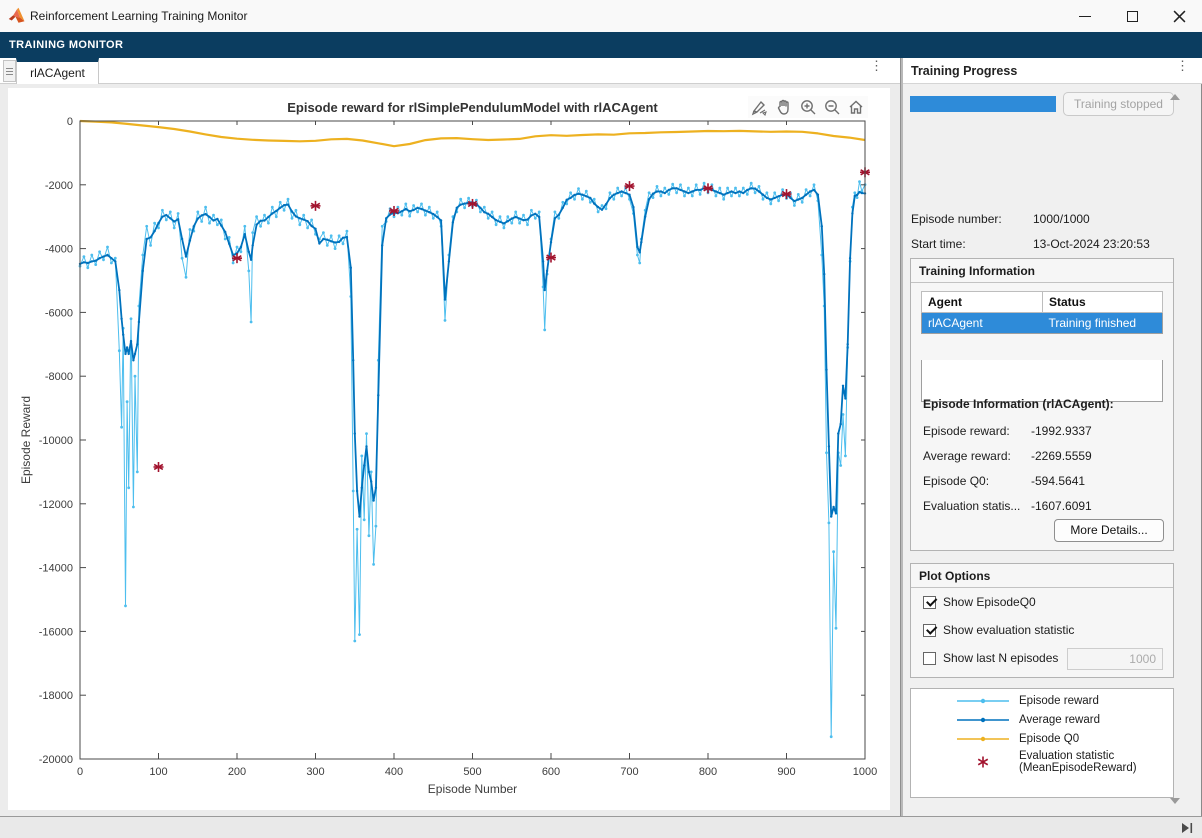 This screenshot has width=1202, height=838. What do you see at coordinates (601, 16) in the screenshot?
I see `title-bar: Reinforcement Learning Training Monitor` at bounding box center [601, 16].